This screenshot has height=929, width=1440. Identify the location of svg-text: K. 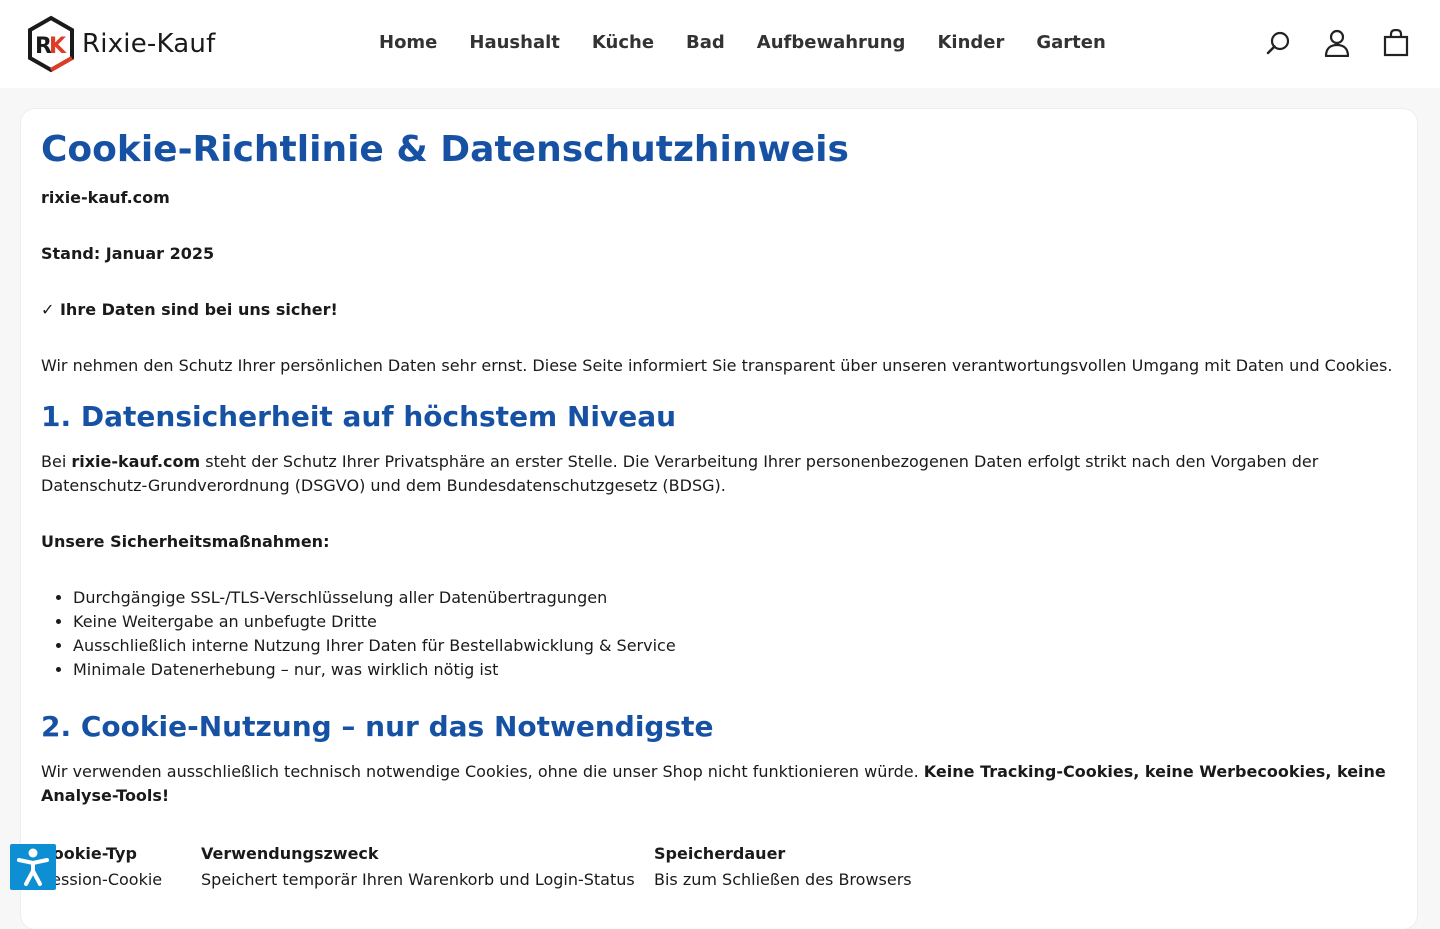
(58, 46).